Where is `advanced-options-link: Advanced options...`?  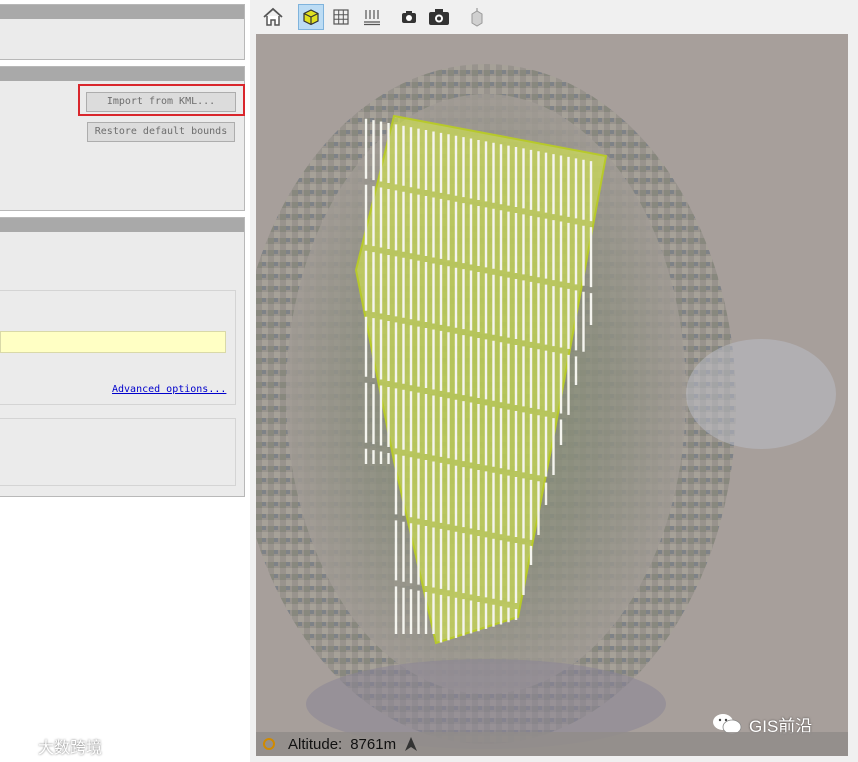
advanced-options-link: Advanced options... is located at coordinates (169, 389).